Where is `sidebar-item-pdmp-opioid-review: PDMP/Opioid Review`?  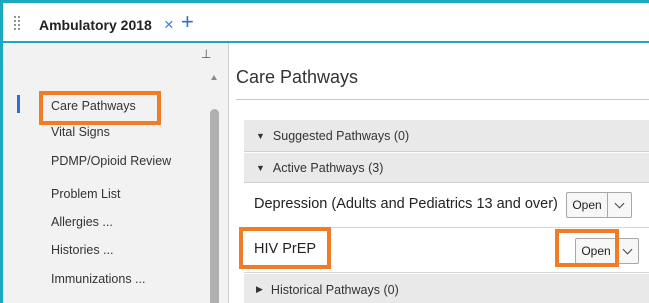
sidebar-item-pdmp-opioid-review: PDMP/Opioid Review is located at coordinates (111, 161).